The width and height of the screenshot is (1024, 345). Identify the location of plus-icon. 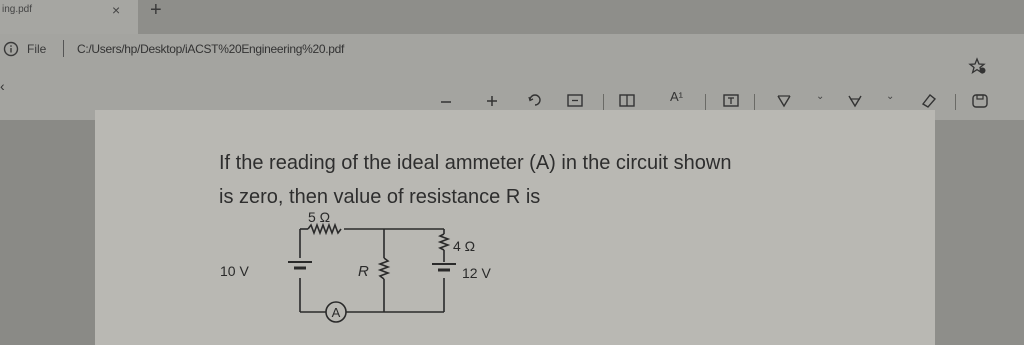
(492, 100).